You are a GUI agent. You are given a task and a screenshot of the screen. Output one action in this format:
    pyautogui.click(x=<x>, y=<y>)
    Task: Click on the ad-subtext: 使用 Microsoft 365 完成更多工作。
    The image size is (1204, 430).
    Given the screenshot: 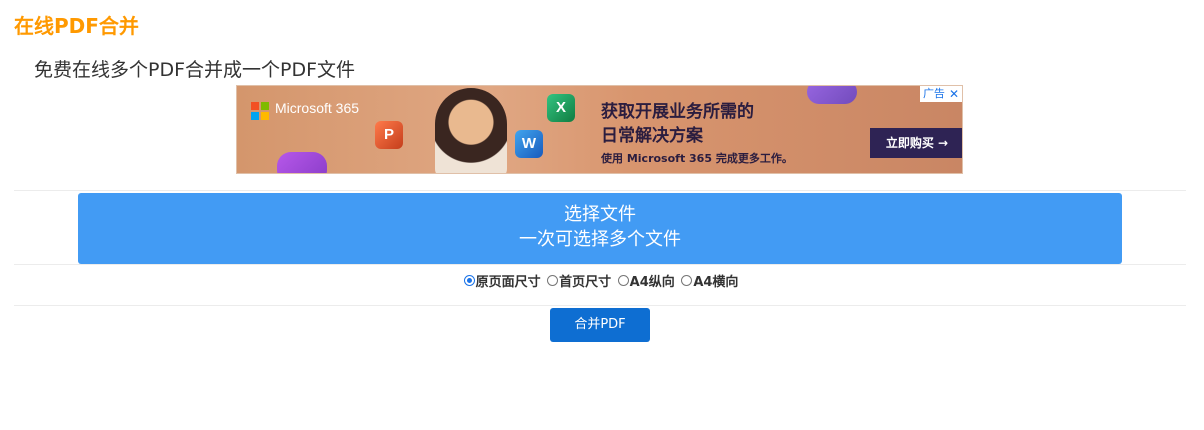 What is the action you would take?
    pyautogui.click(x=697, y=158)
    